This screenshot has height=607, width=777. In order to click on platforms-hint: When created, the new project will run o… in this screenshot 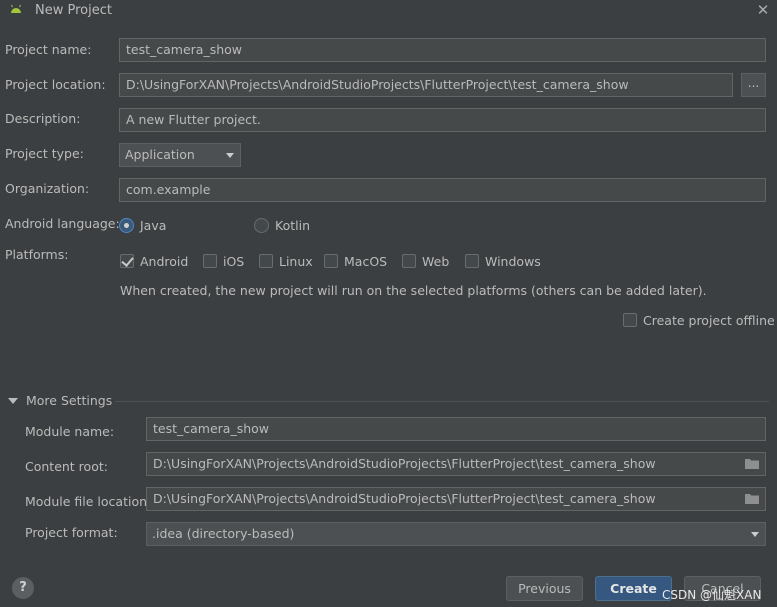, I will do `click(413, 290)`.